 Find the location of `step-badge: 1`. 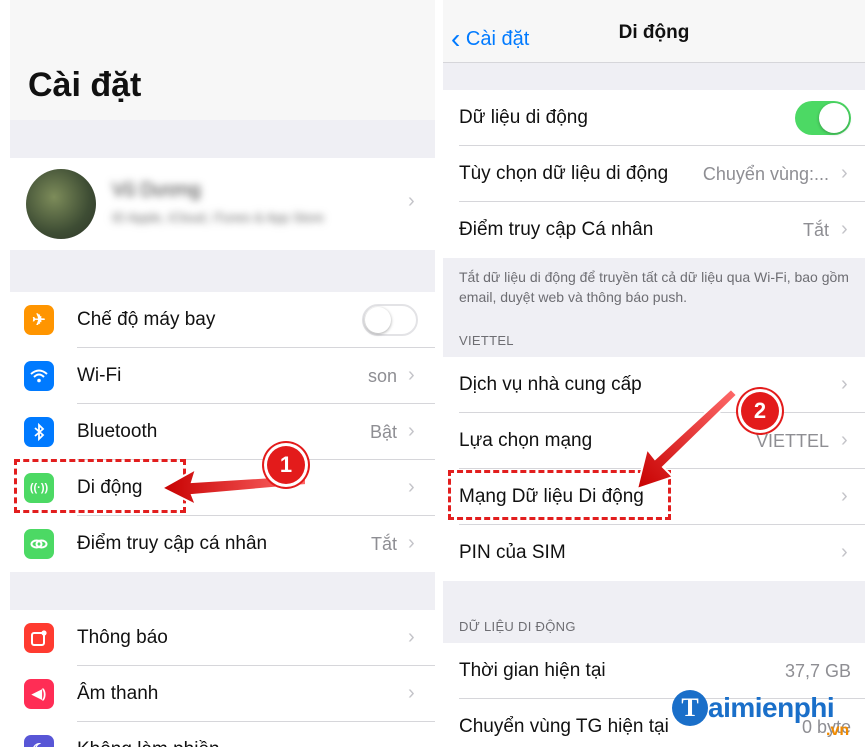

step-badge: 1 is located at coordinates (286, 465).